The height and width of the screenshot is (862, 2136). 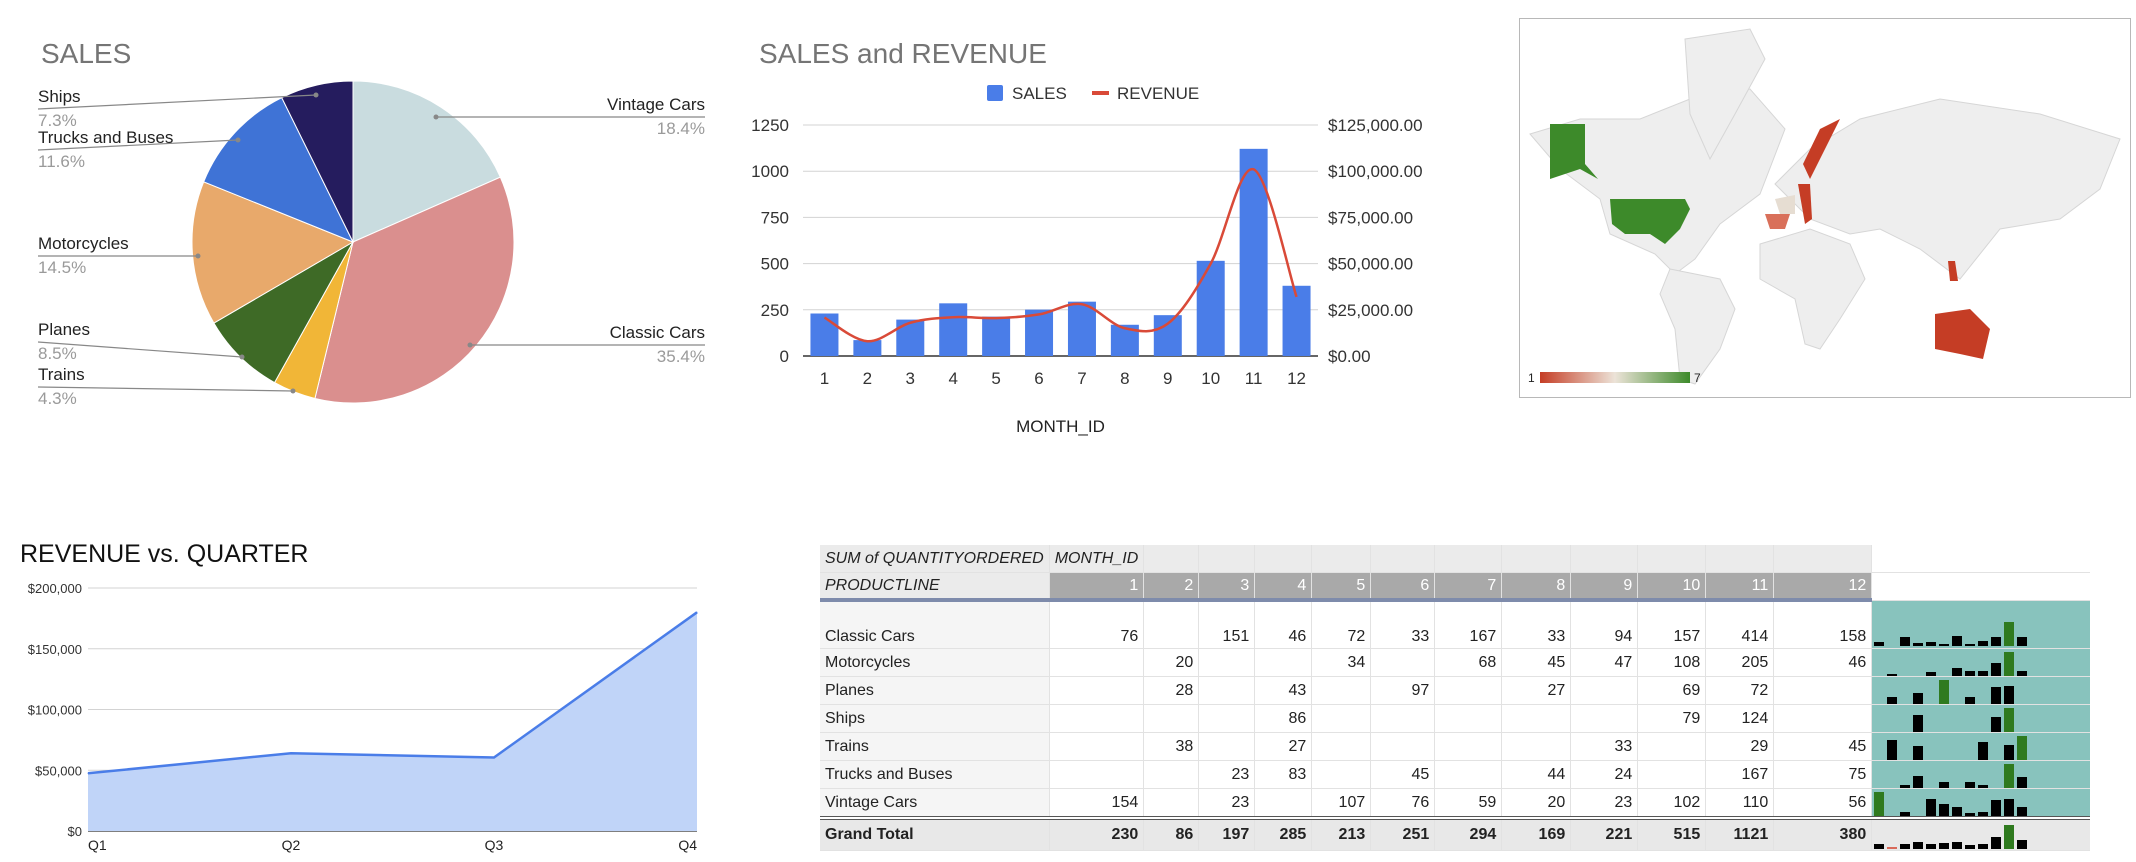 What do you see at coordinates (1981, 632) in the screenshot?
I see `sparkline` at bounding box center [1981, 632].